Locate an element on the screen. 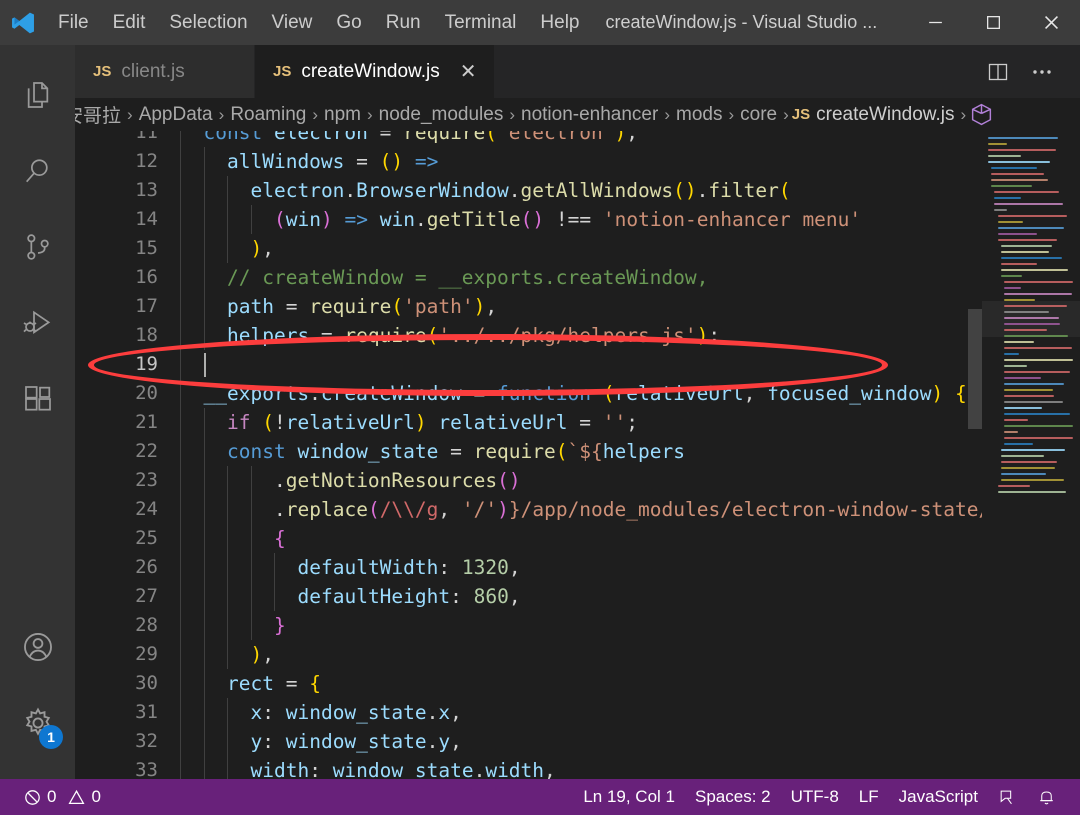 This screenshot has height=815, width=1080. indentation-setting: Spaces: 2 is located at coordinates (733, 797).